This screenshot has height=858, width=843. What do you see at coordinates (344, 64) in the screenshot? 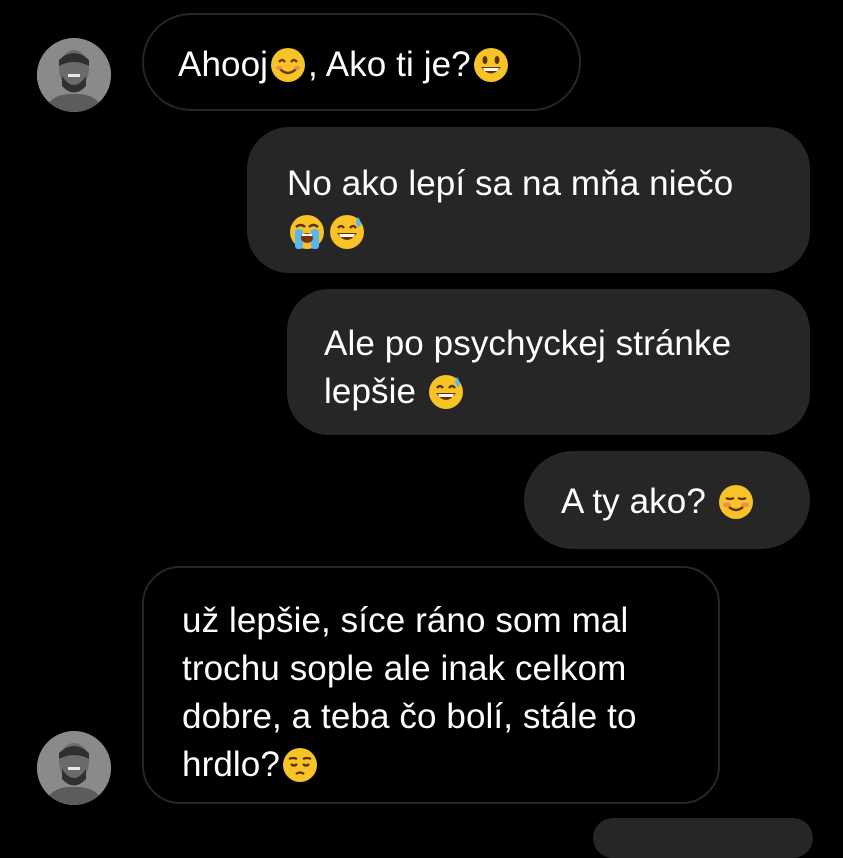
I see `message-text: Ahooj, Ako ti je?` at bounding box center [344, 64].